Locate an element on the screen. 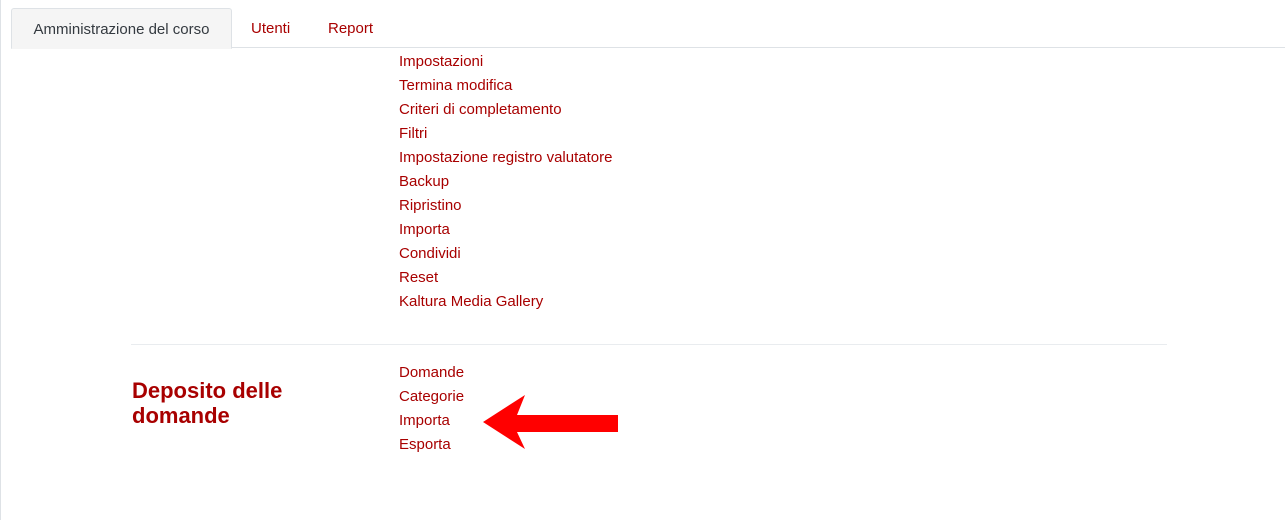 The image size is (1285, 520). list-item: Backup is located at coordinates (505, 182).